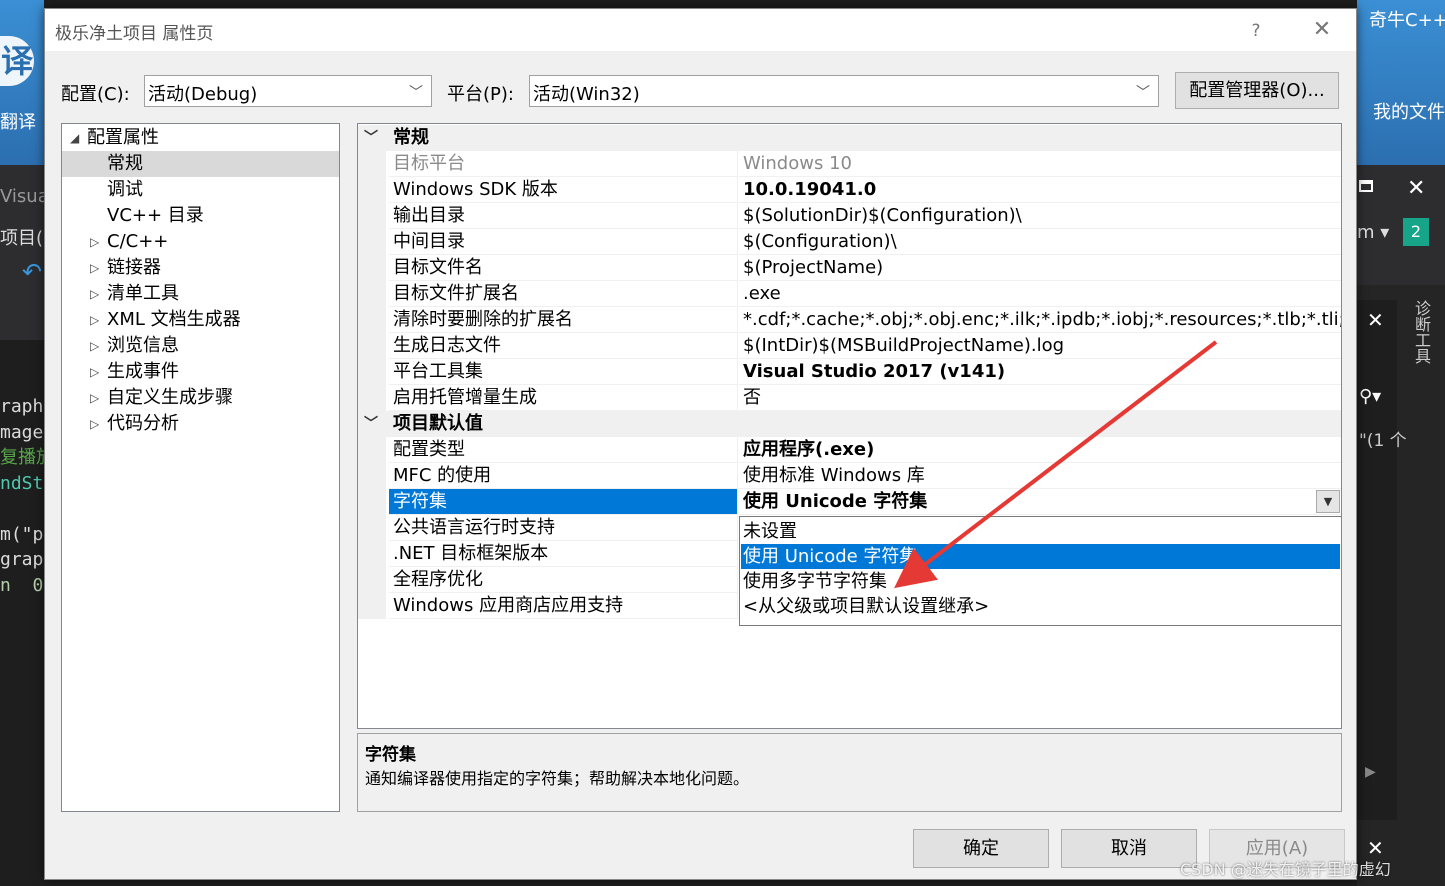 This screenshot has width=1445, height=886. Describe the element at coordinates (563, 528) in the screenshot. I see `property-name: 公共语言运行时支持` at that location.